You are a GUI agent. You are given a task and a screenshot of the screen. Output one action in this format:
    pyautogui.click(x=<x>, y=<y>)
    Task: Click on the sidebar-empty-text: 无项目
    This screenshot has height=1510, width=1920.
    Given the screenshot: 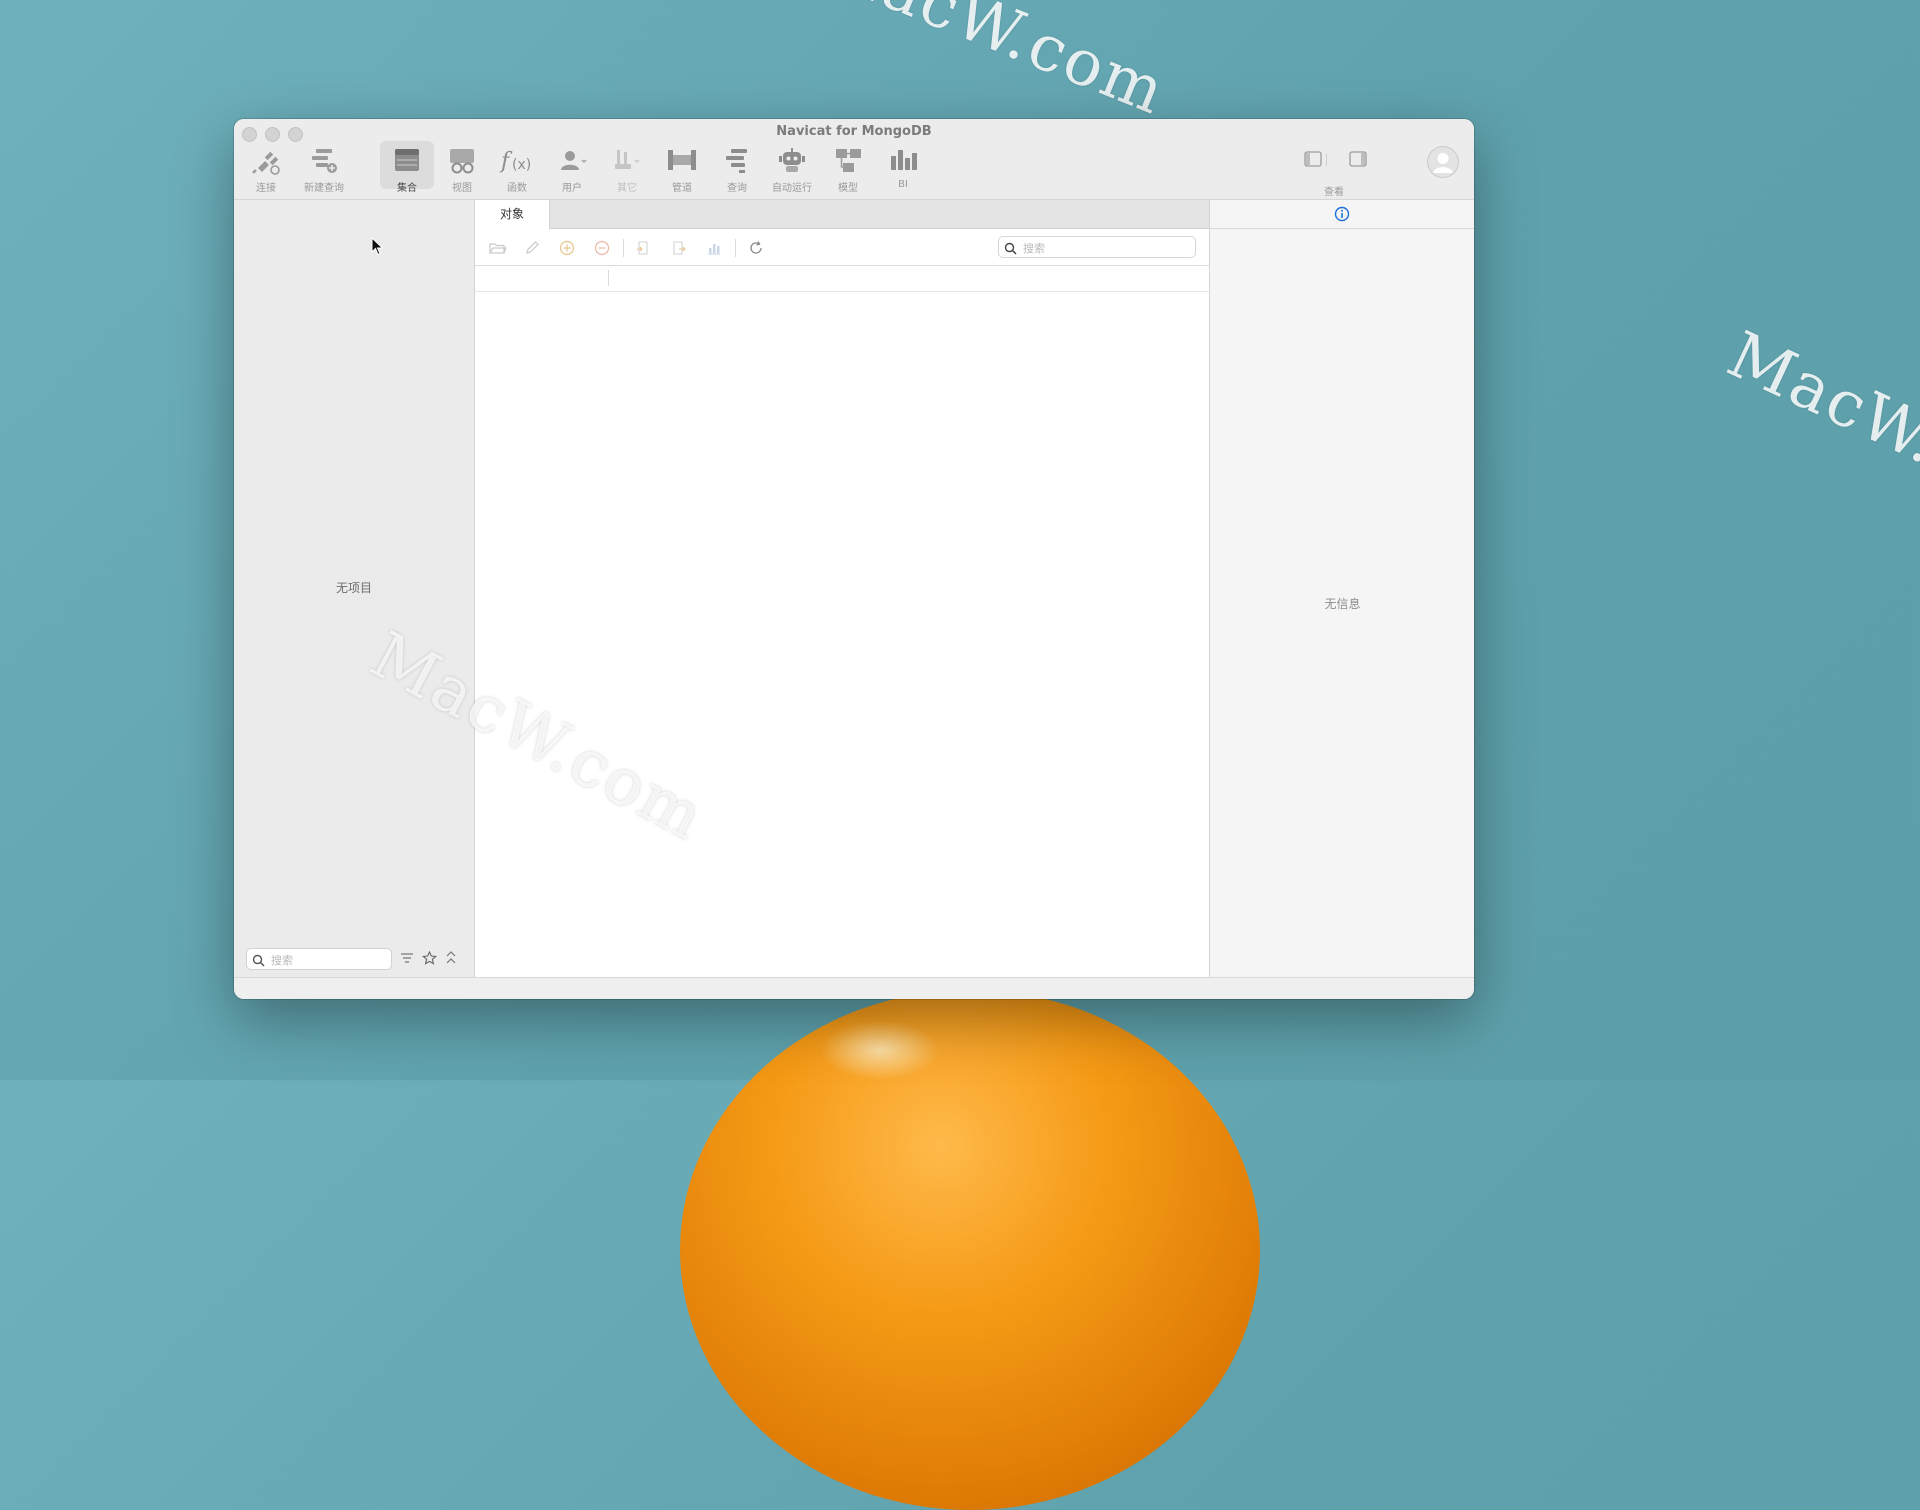 What is the action you would take?
    pyautogui.click(x=353, y=588)
    